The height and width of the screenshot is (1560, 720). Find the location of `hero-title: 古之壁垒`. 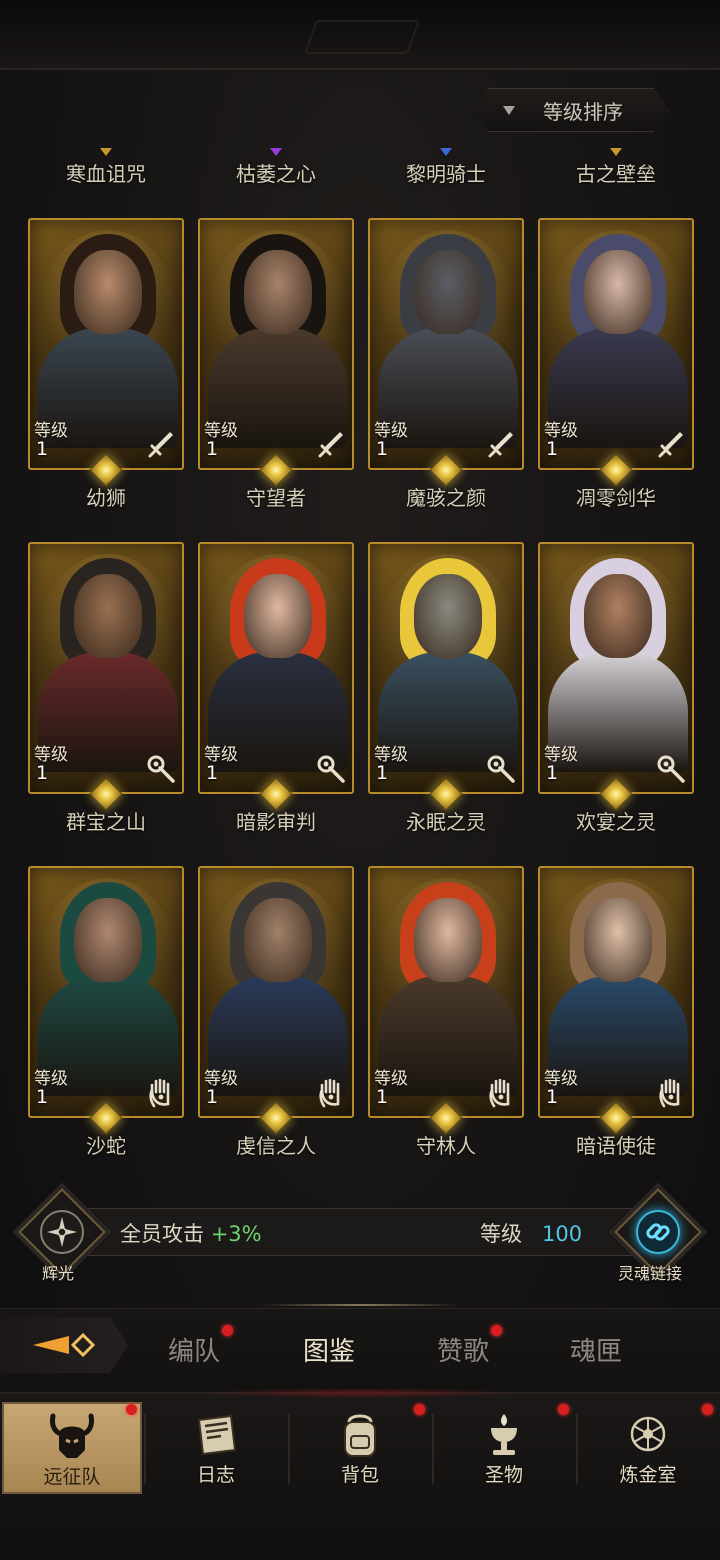

hero-title: 古之壁垒 is located at coordinates (616, 174).